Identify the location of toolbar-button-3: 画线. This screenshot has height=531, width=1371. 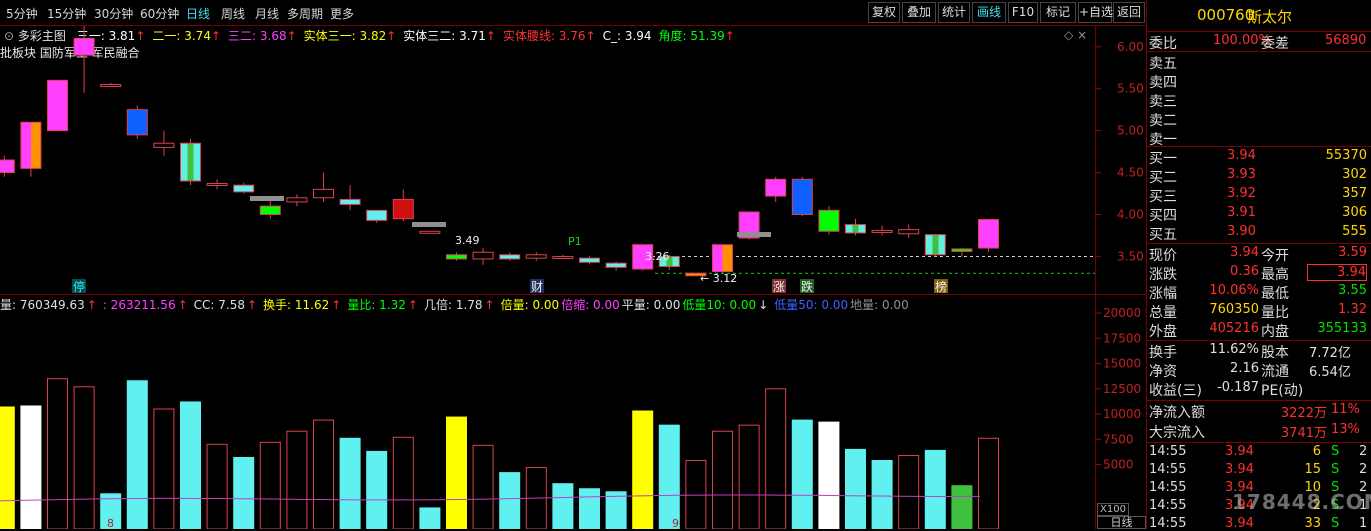
(989, 12).